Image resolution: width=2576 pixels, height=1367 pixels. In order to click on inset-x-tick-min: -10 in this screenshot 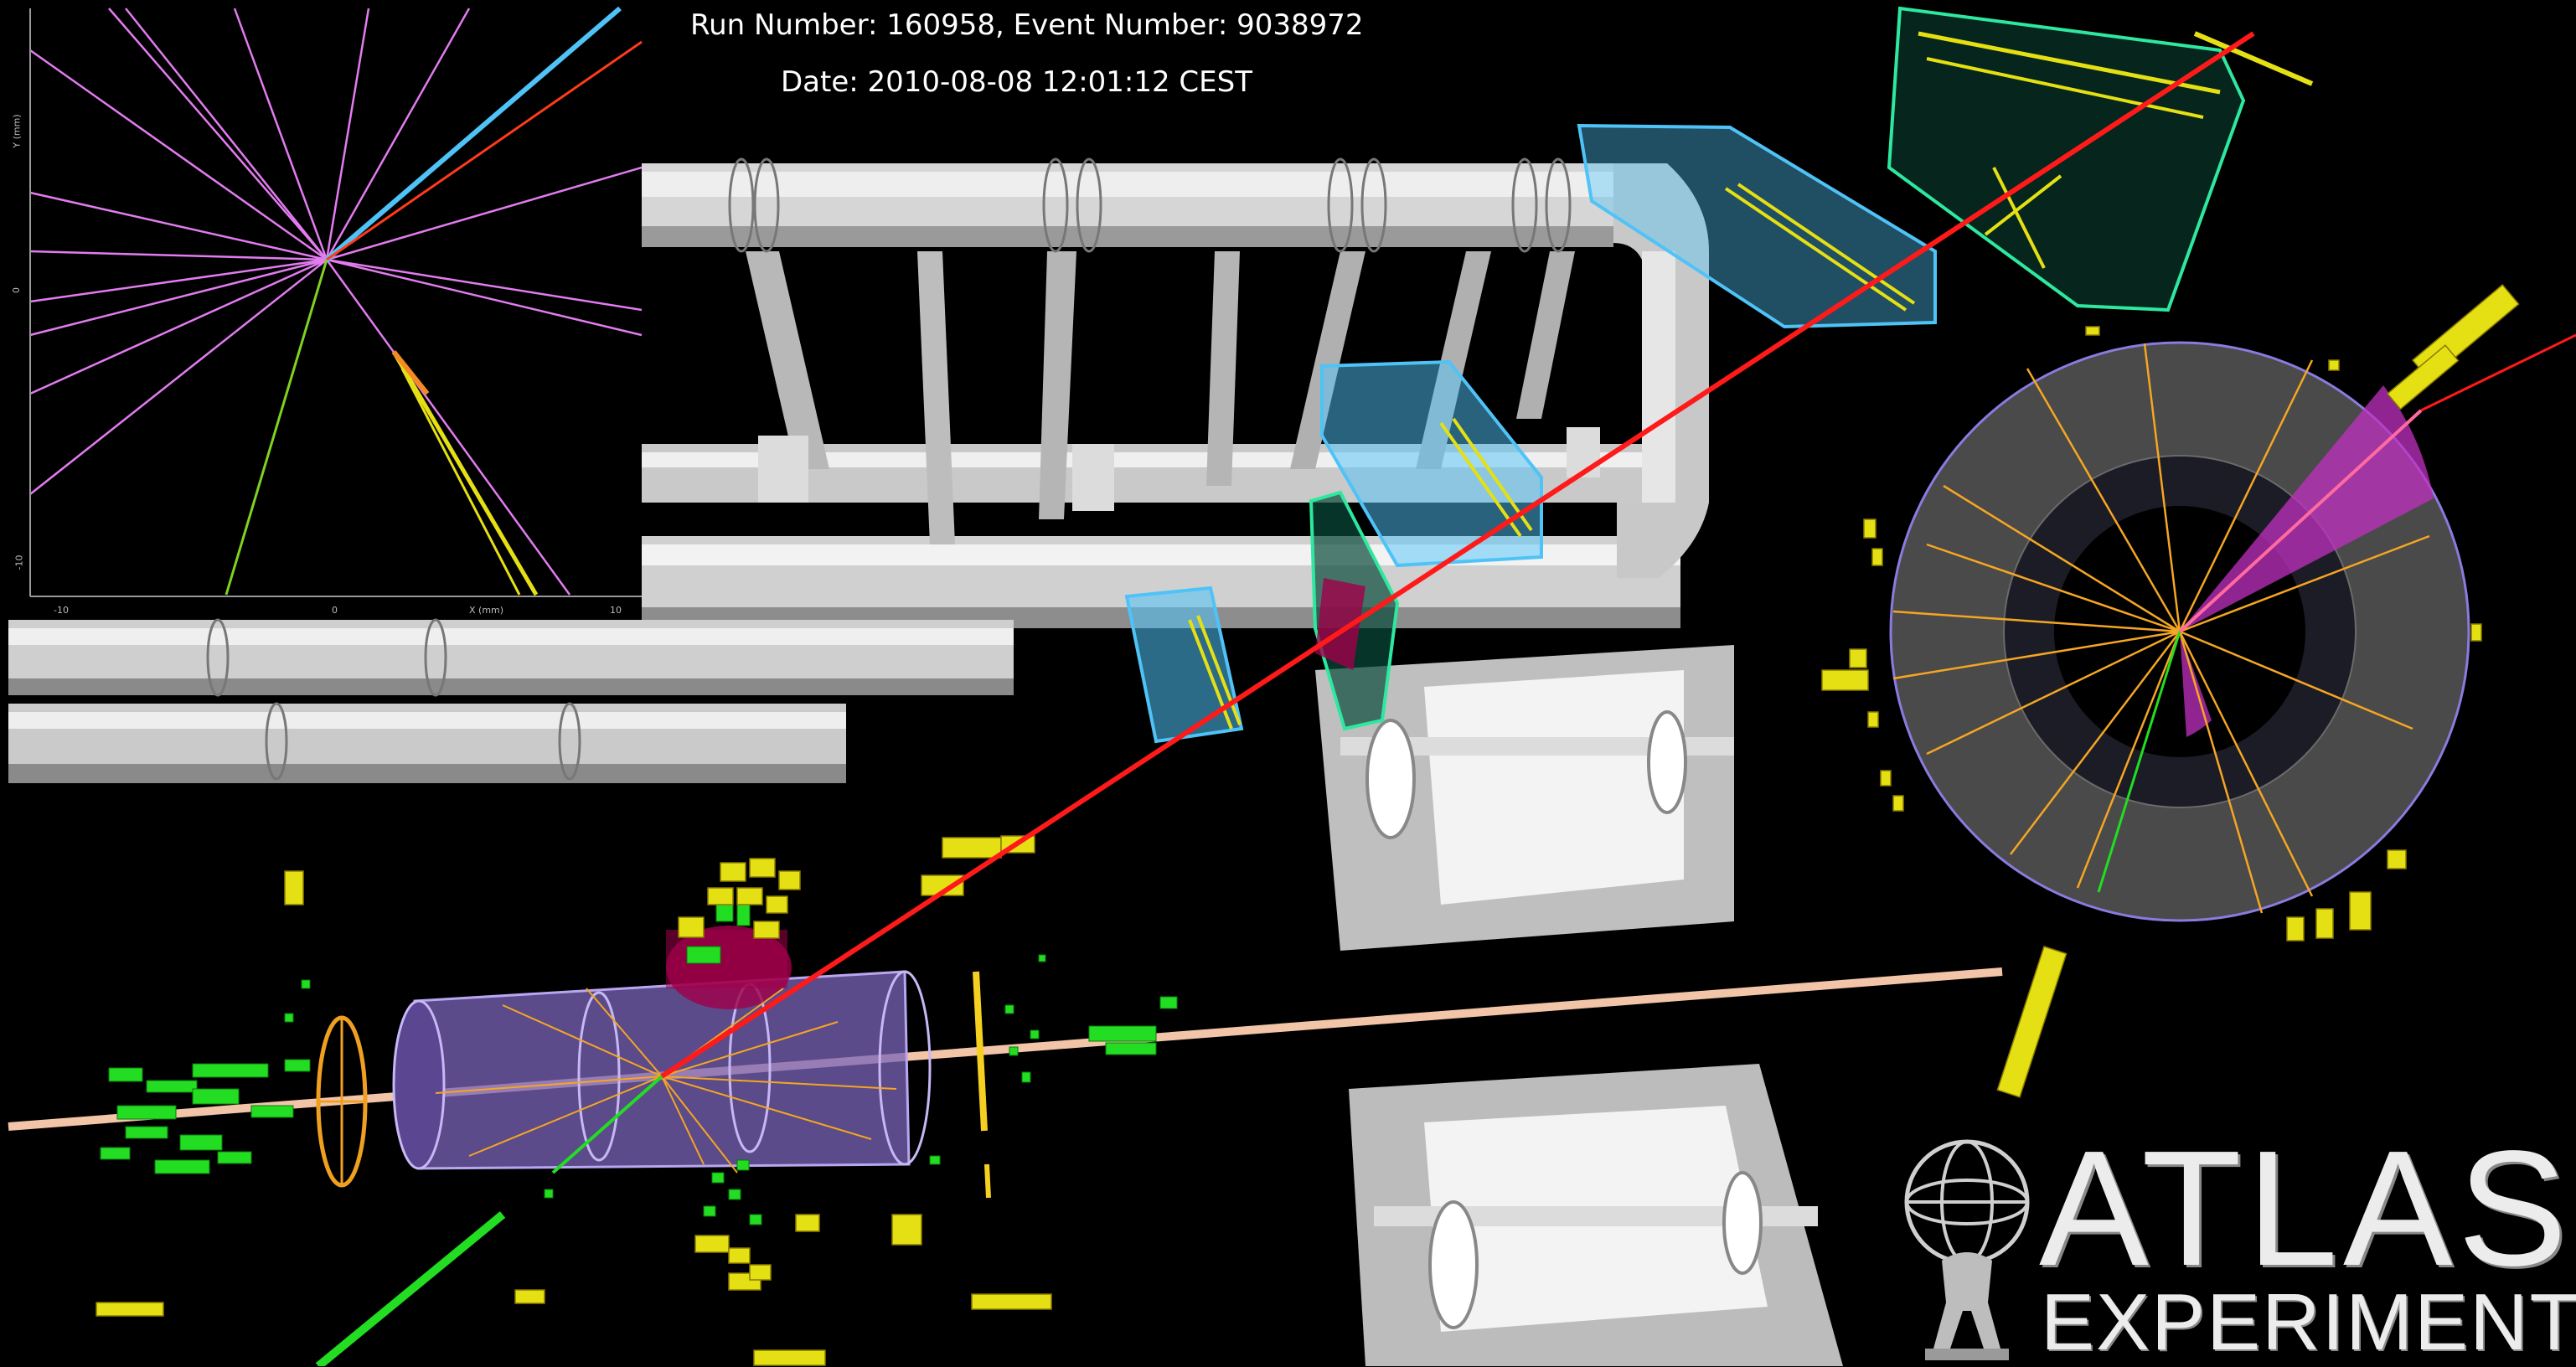, I will do `click(61, 610)`.